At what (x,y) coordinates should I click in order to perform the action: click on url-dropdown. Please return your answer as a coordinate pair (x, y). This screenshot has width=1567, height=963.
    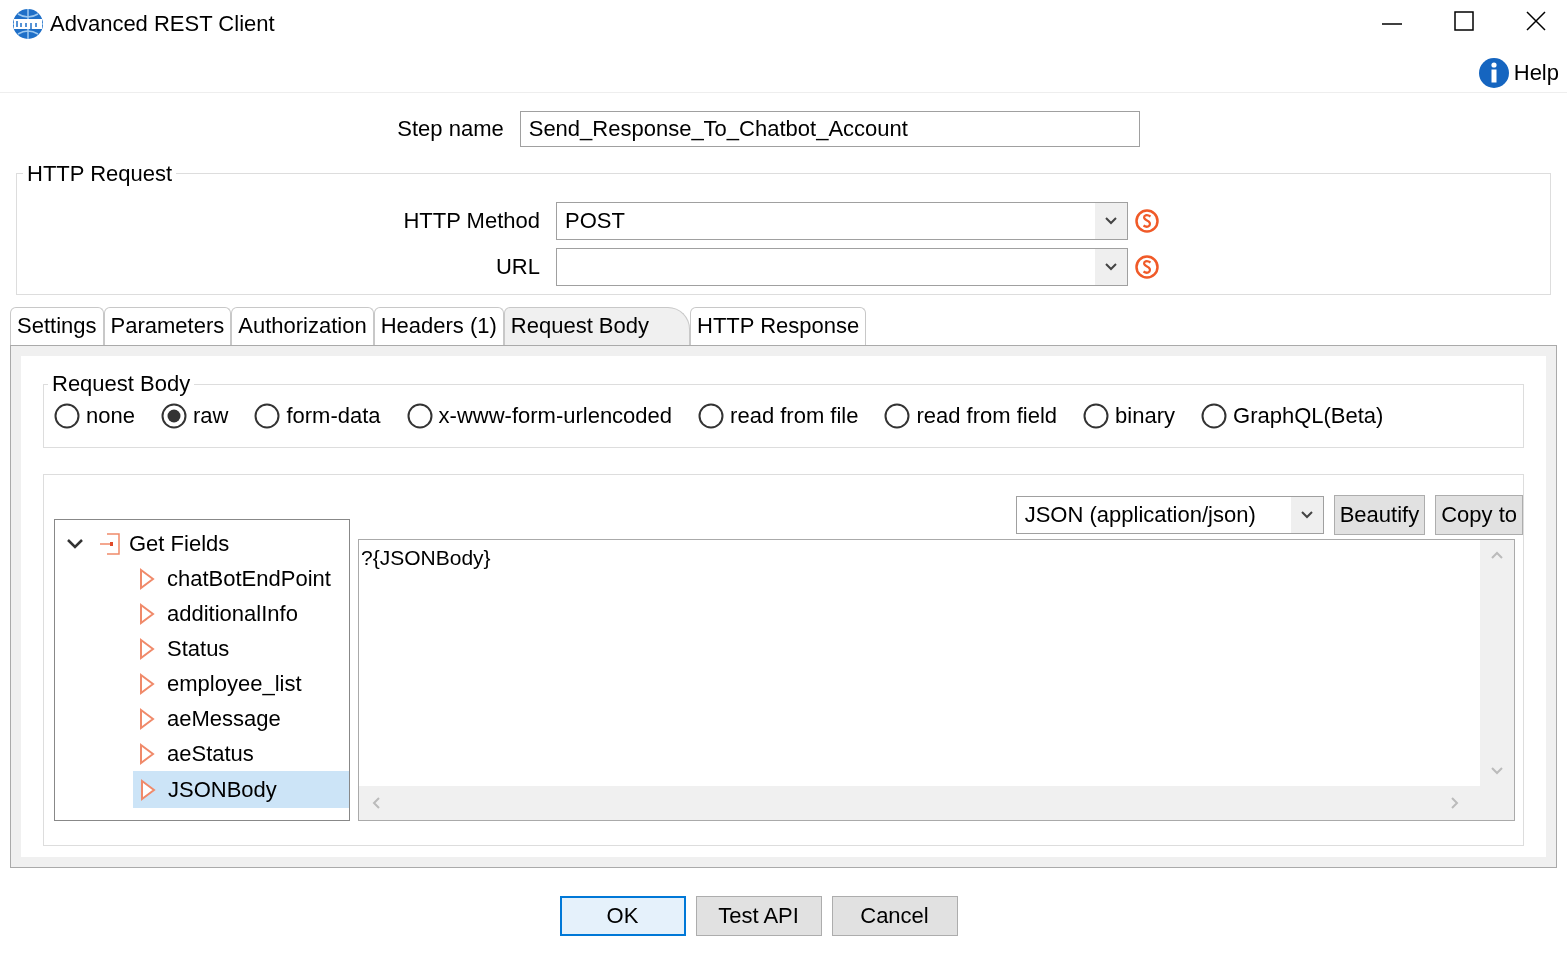
    Looking at the image, I should click on (842, 267).